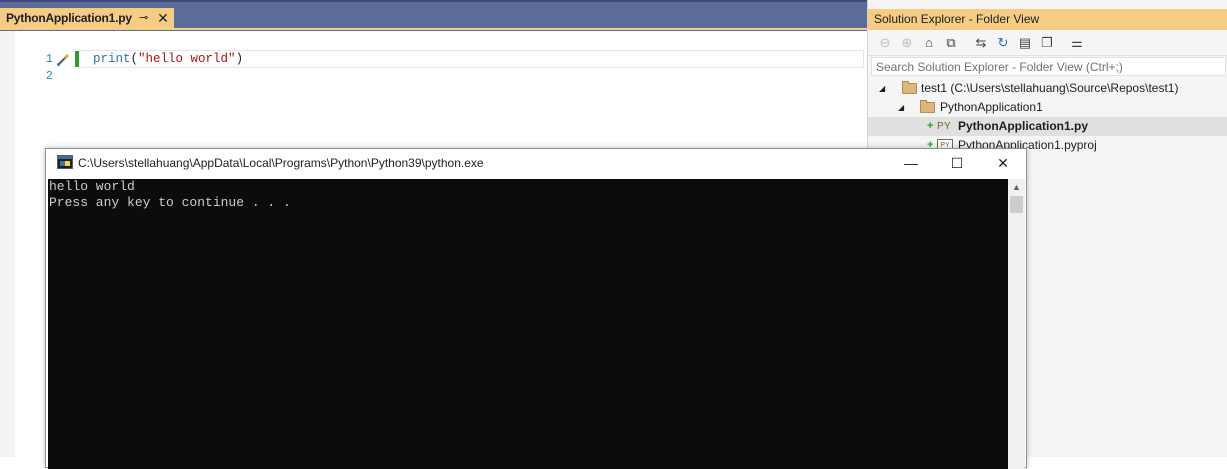  Describe the element at coordinates (69, 18) in the screenshot. I see `tab-title: PythonApplication1.py` at that location.